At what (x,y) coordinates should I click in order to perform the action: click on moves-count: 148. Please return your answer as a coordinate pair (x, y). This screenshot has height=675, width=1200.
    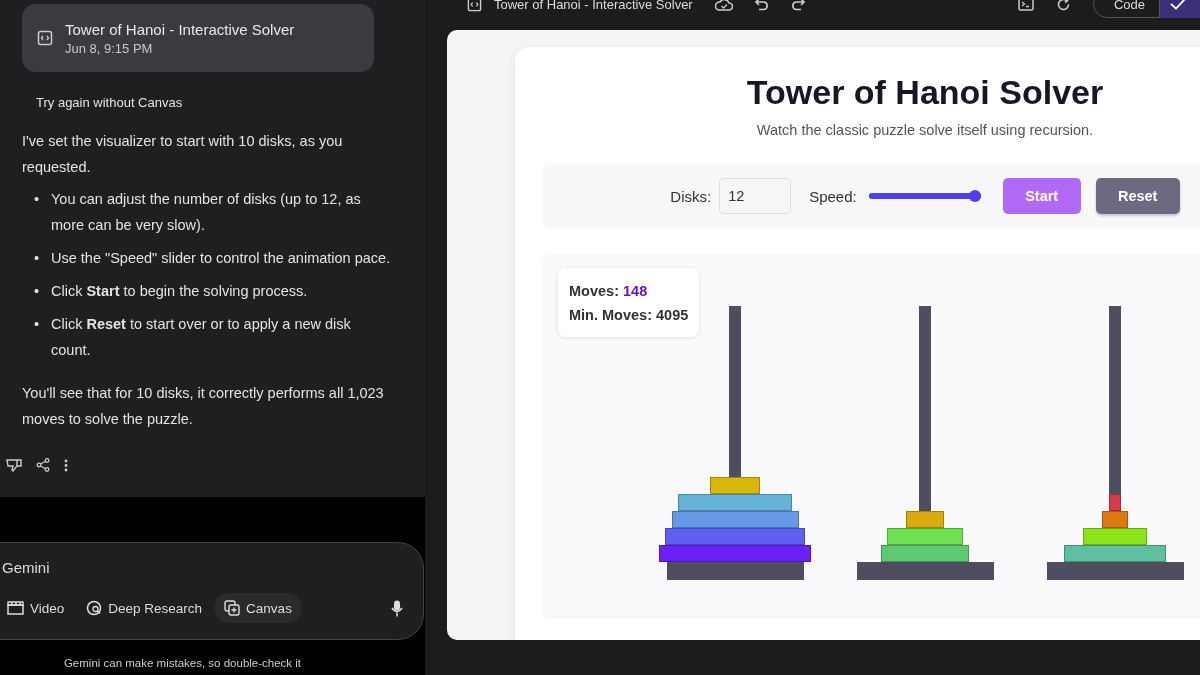
    Looking at the image, I should click on (635, 291).